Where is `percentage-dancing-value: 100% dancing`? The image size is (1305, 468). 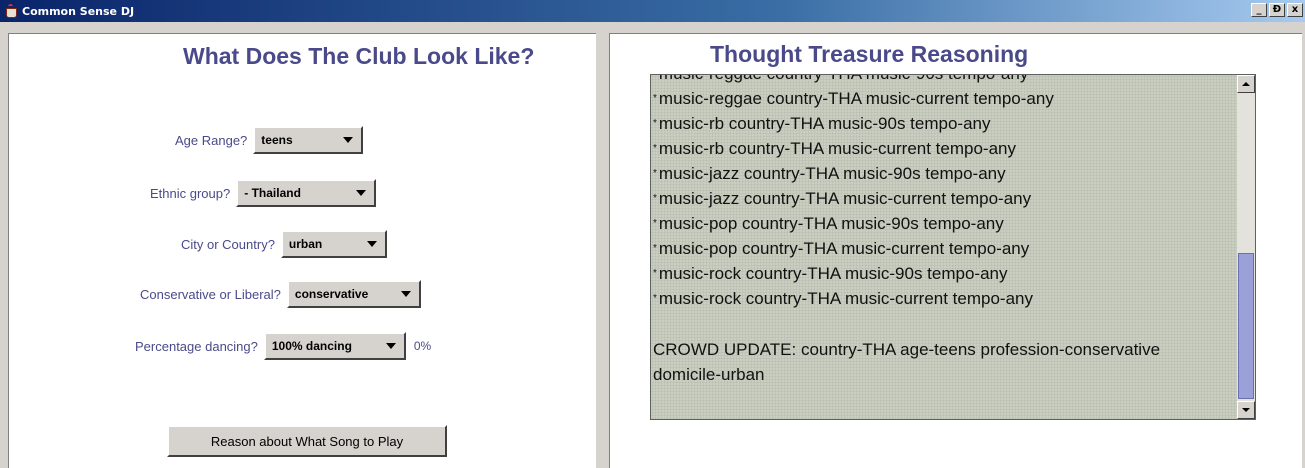
percentage-dancing-value: 100% dancing is located at coordinates (311, 346).